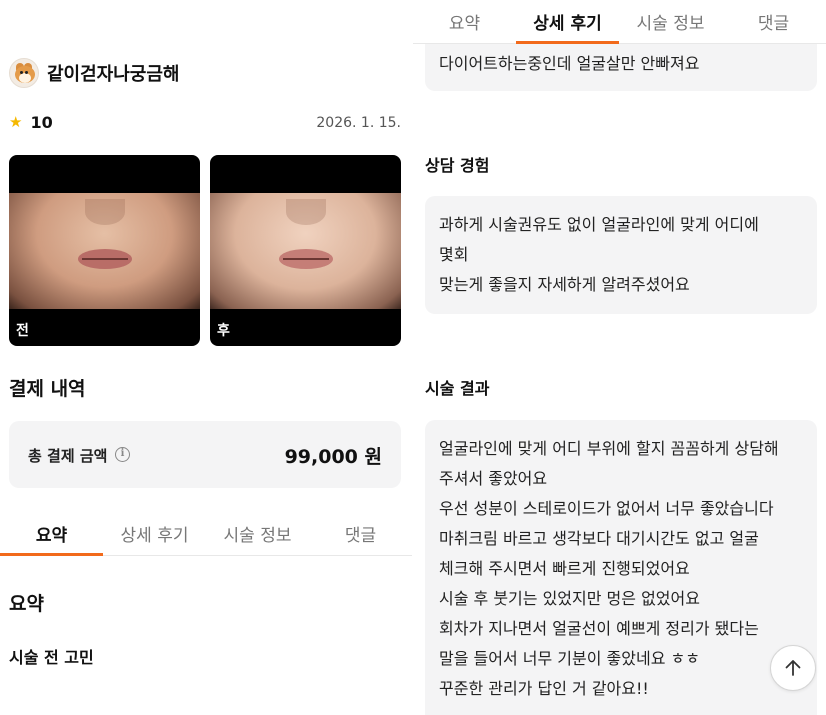 The width and height of the screenshot is (826, 715). I want to click on rating: ★ 10, so click(31, 122).